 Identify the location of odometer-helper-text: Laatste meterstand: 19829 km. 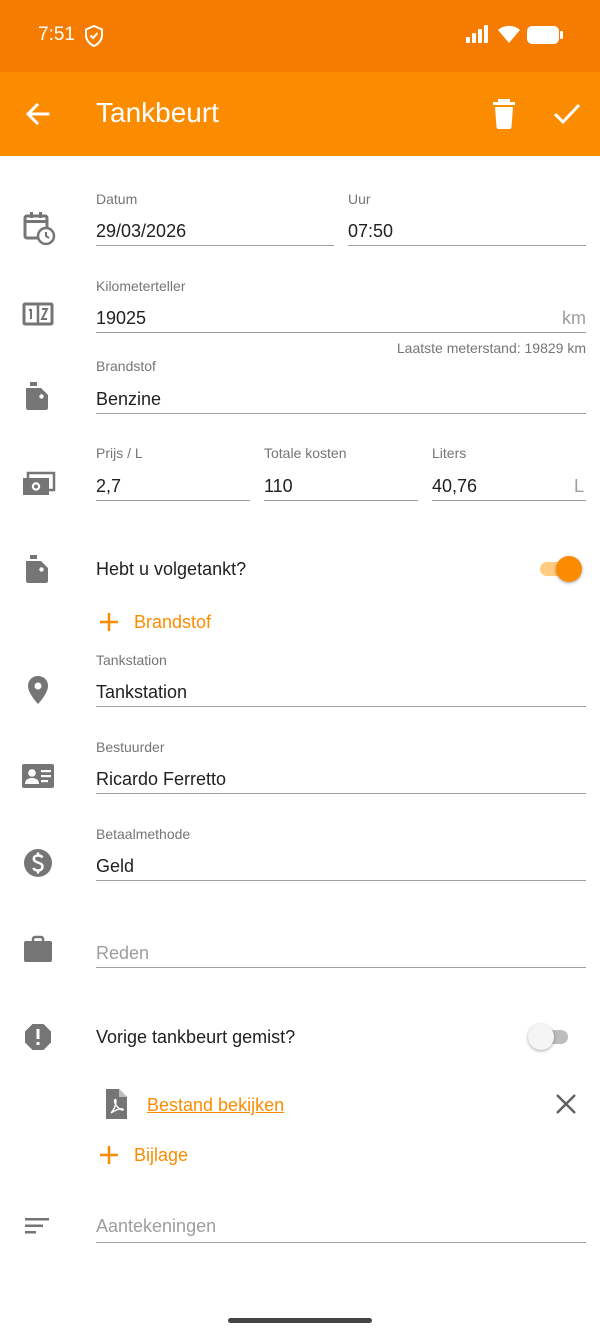
(491, 348).